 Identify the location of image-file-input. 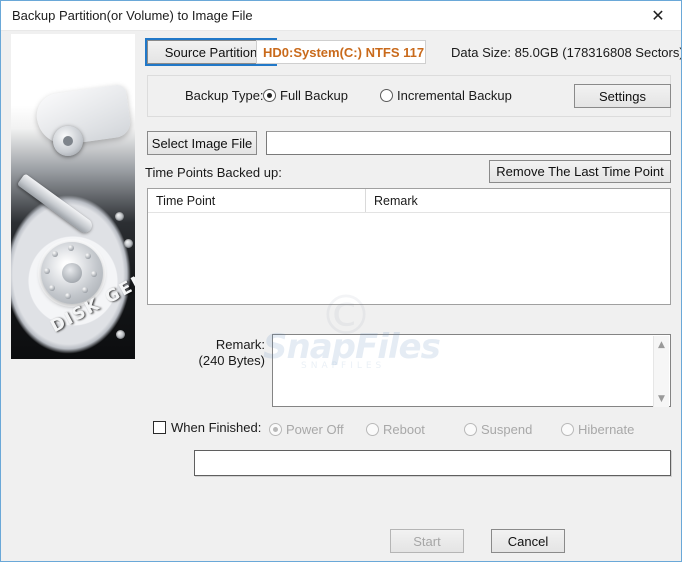
(468, 143).